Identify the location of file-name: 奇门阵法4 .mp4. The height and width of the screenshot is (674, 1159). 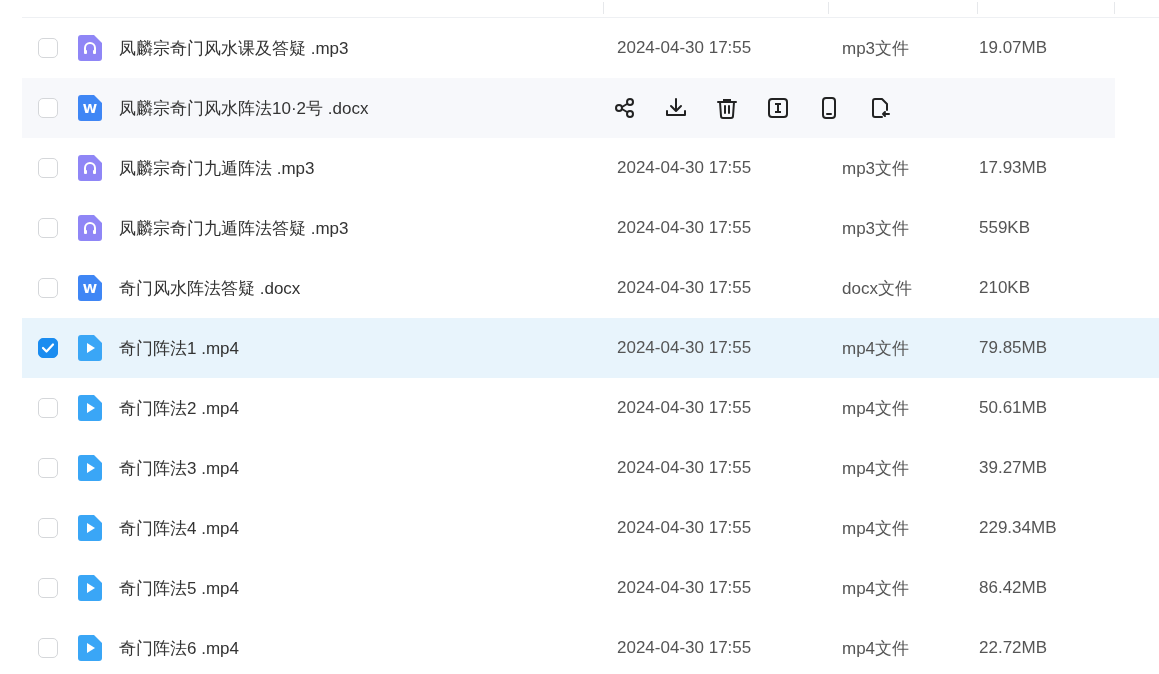
(179, 528).